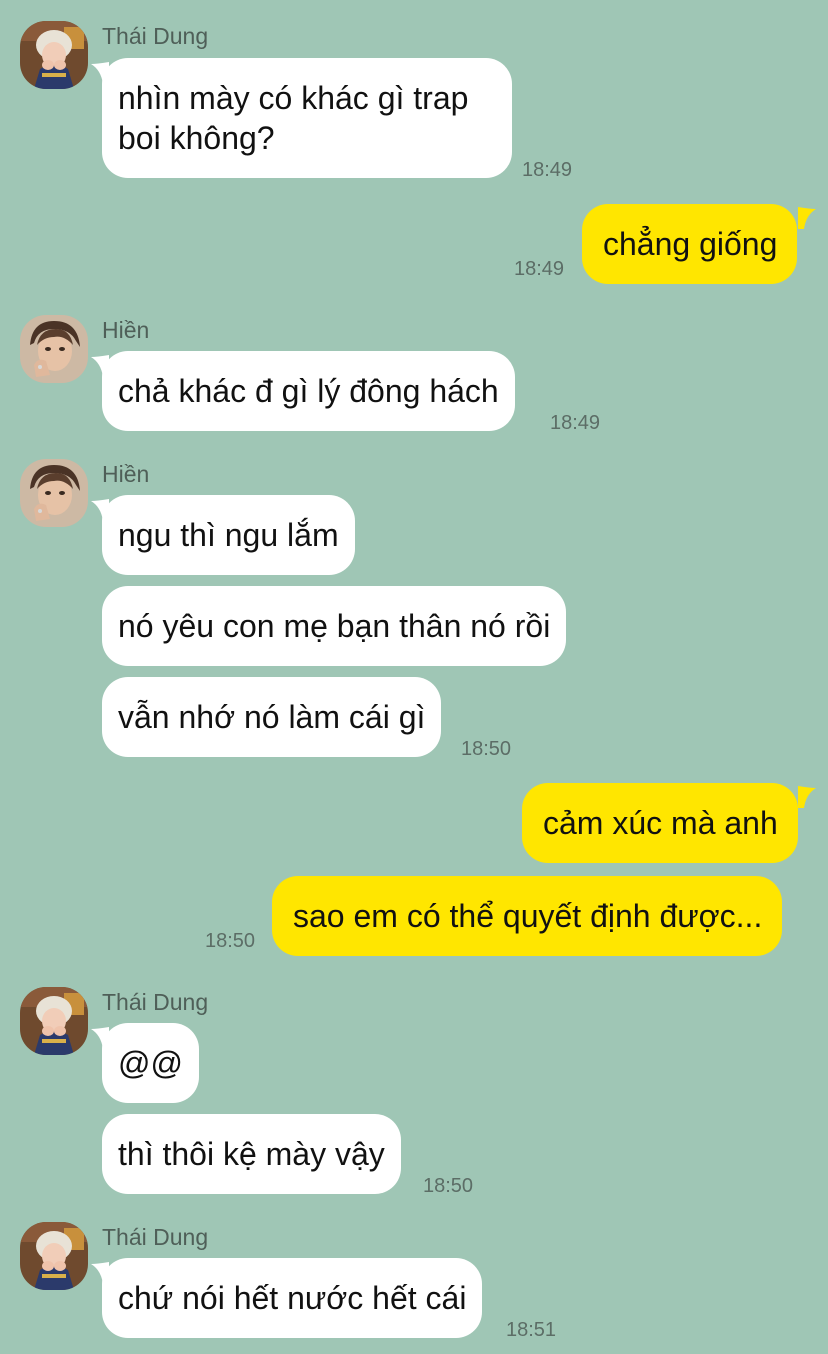 The height and width of the screenshot is (1354, 828). I want to click on message-bubble: chả khác đ gì lý đông hách, so click(308, 391).